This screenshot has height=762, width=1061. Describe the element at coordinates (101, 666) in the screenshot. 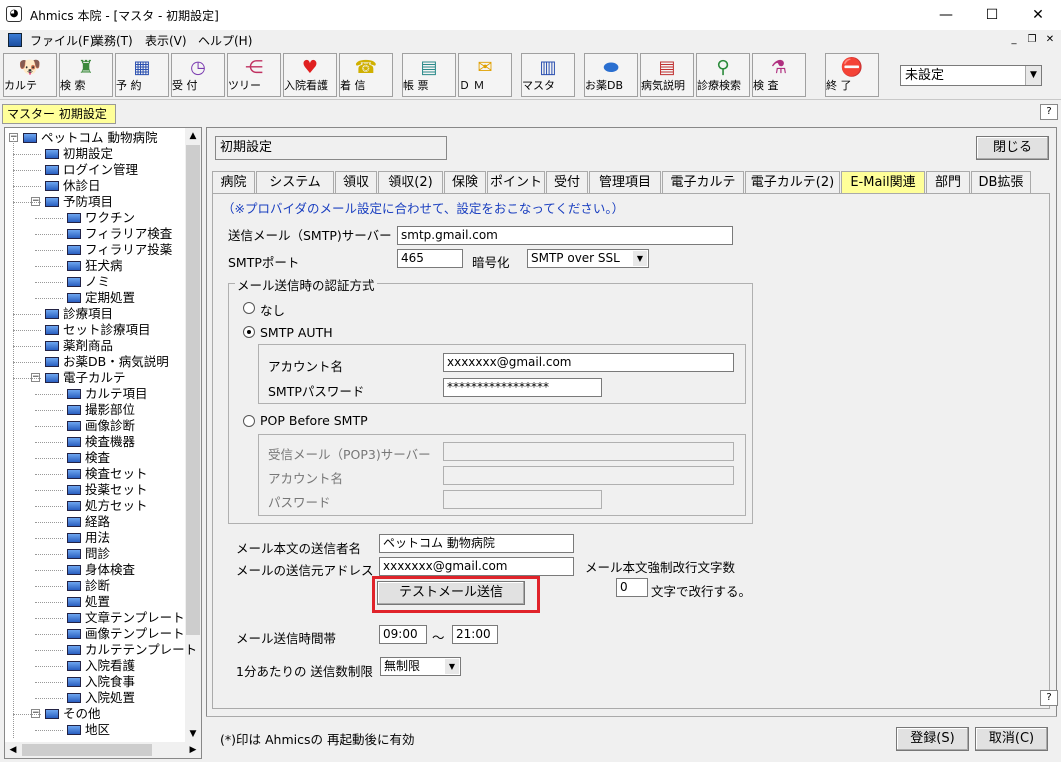

I see `tree-item: 入院看護` at that location.